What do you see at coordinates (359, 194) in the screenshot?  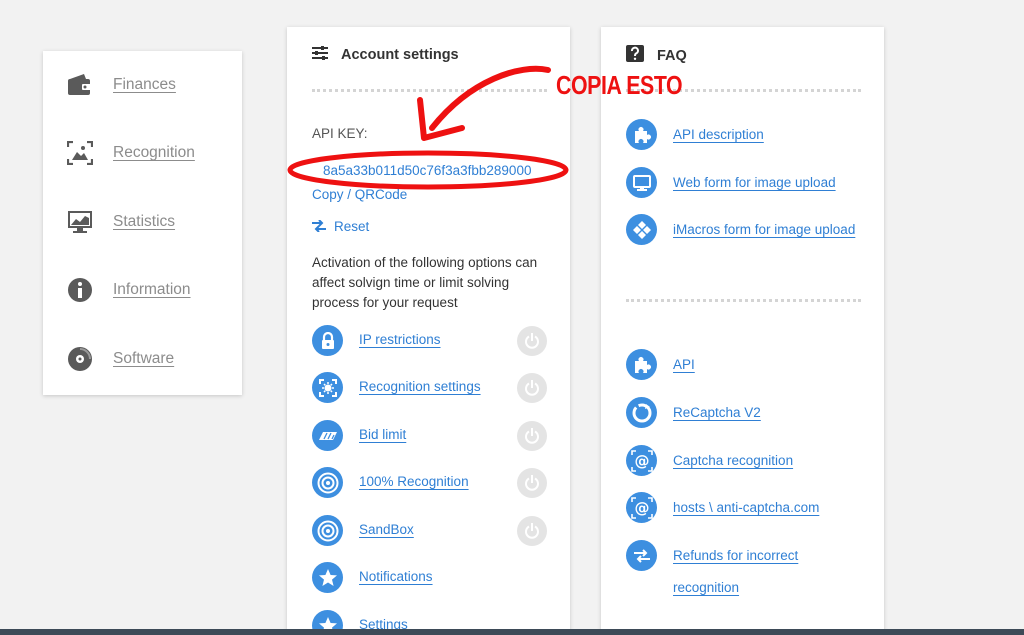 I see `copy-qrcode-link: Copy / QRCode` at bounding box center [359, 194].